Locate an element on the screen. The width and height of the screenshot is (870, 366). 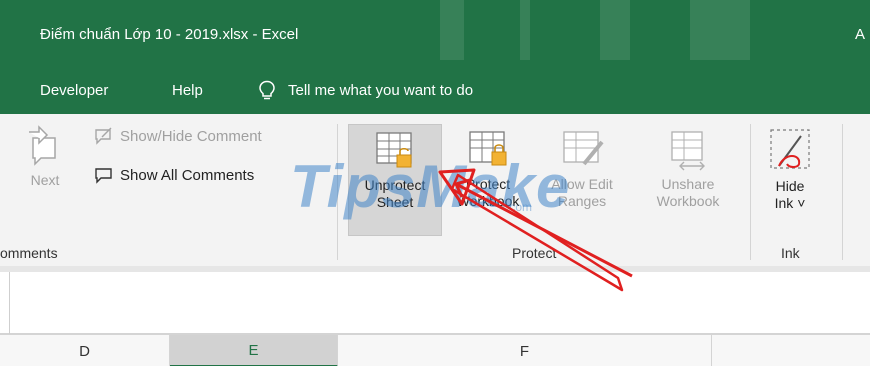
comments-group-label: omments is located at coordinates (29, 253).